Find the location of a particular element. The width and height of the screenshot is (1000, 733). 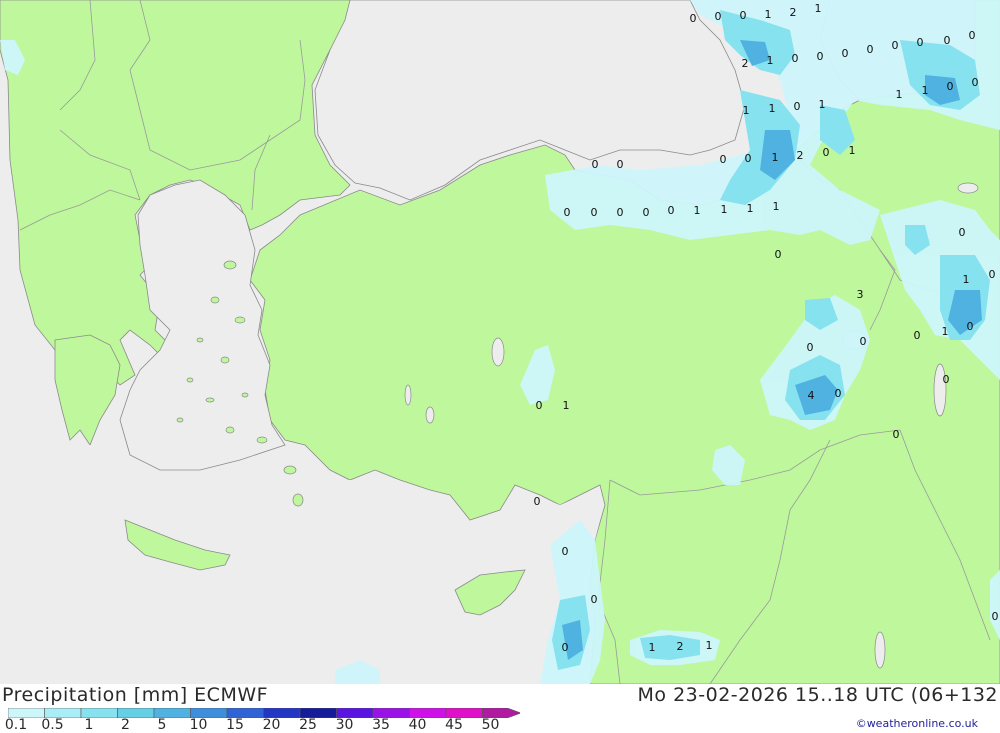

legend-label: 25 is located at coordinates (308, 725).